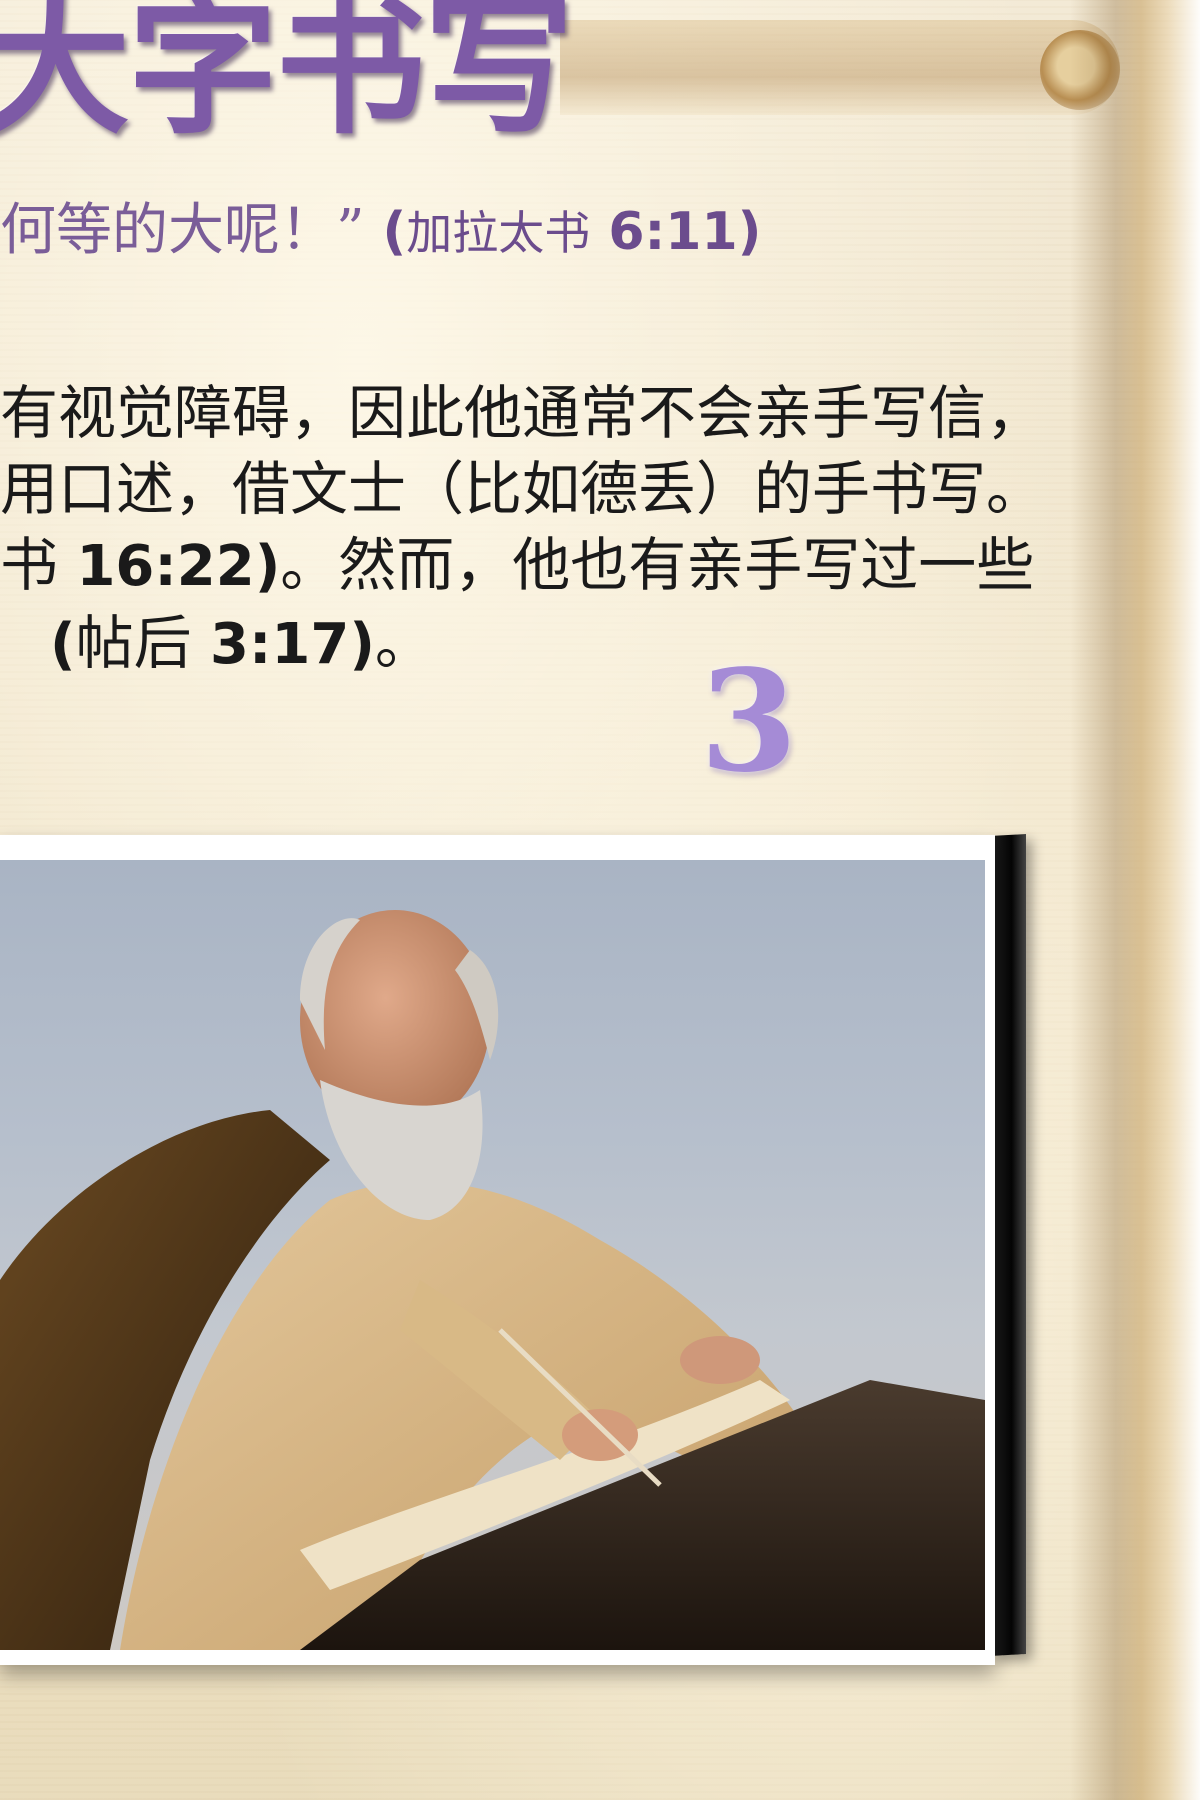 This screenshot has width=1200, height=1800. What do you see at coordinates (522, 413) in the screenshot?
I see `body-line-1-seg-1: 有视觉障碍，因此他通常不会亲手写信，` at bounding box center [522, 413].